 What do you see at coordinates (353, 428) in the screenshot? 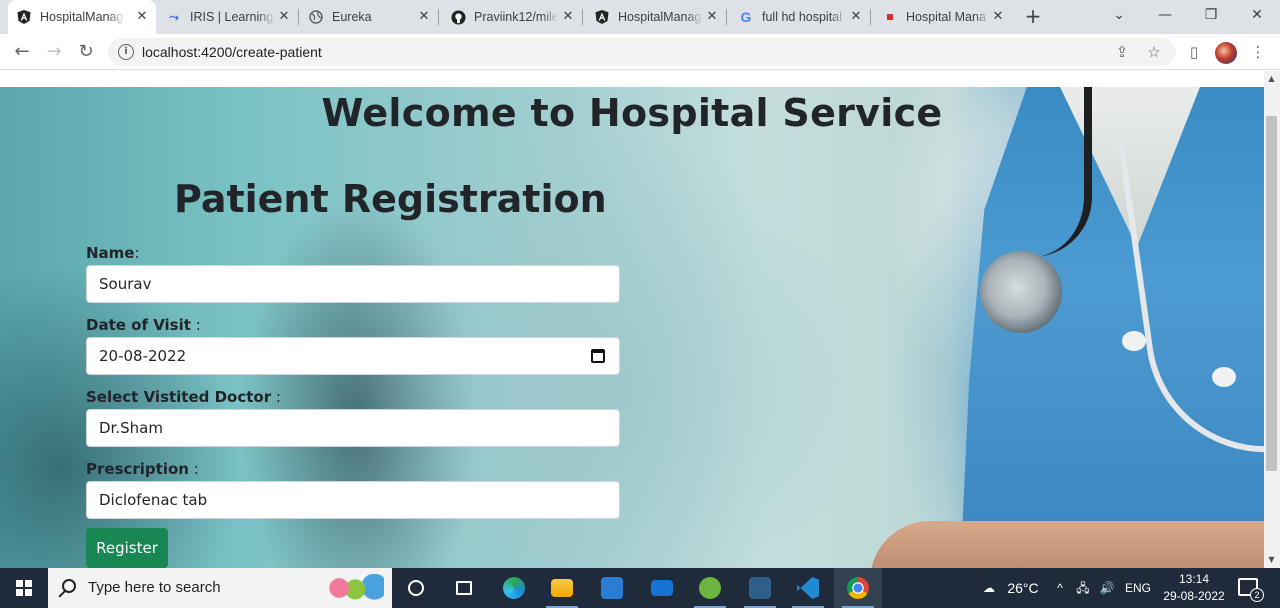
I see `doctor-input: Dr.Sham` at bounding box center [353, 428].